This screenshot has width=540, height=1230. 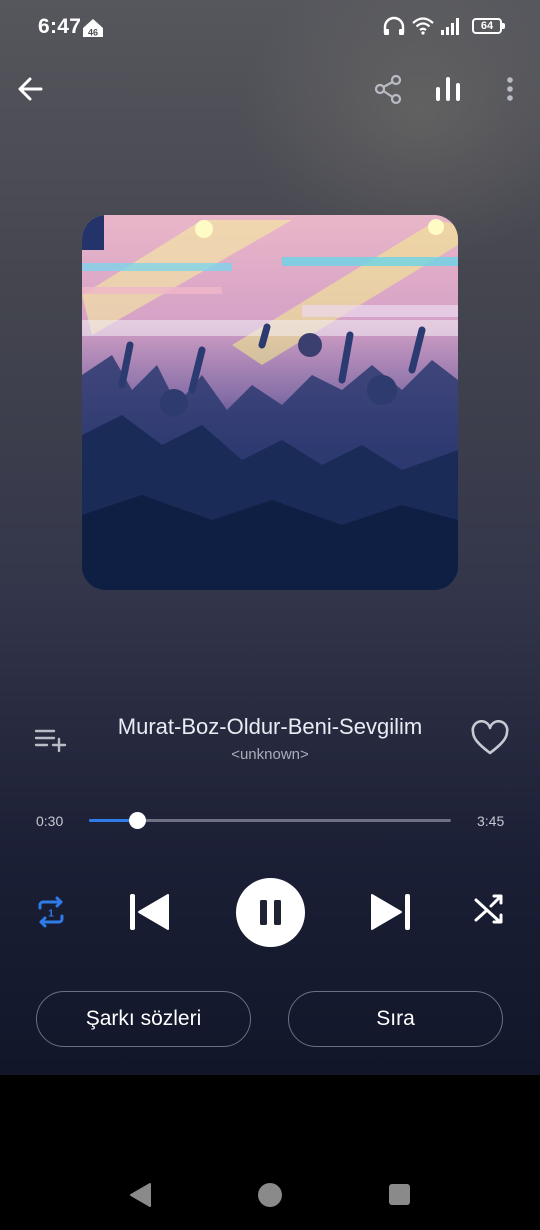 What do you see at coordinates (490, 739) in the screenshot?
I see `heart-icon` at bounding box center [490, 739].